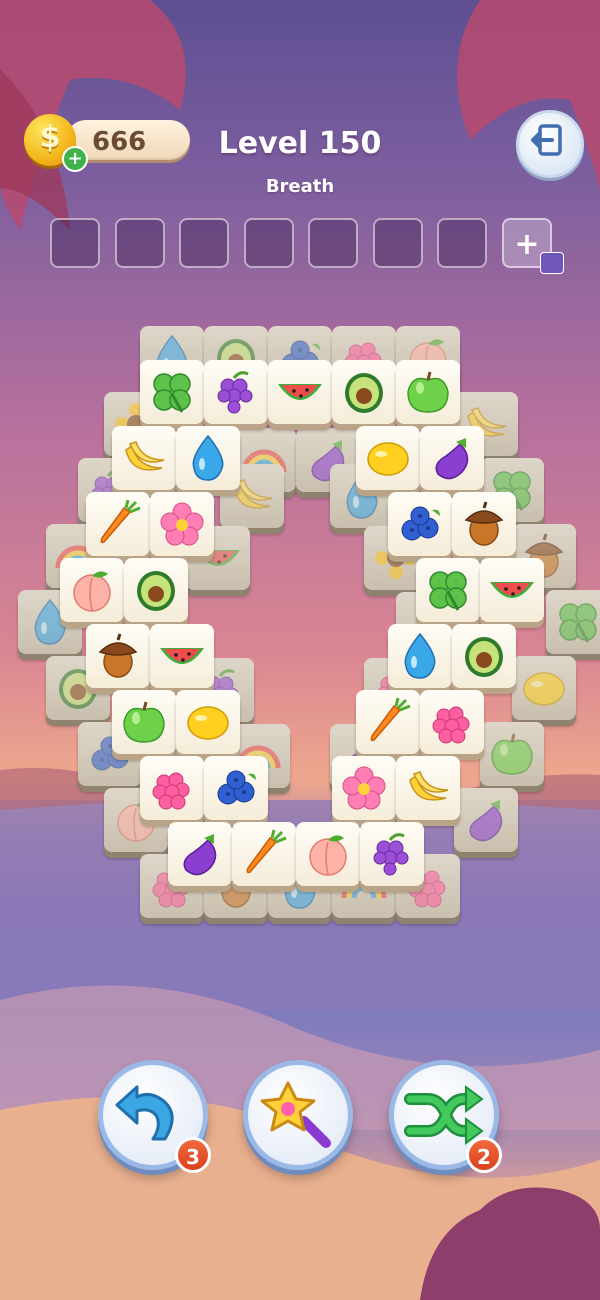 The width and height of the screenshot is (600, 1300). Describe the element at coordinates (193, 1155) in the screenshot. I see `undo-count-badge: 3` at that location.